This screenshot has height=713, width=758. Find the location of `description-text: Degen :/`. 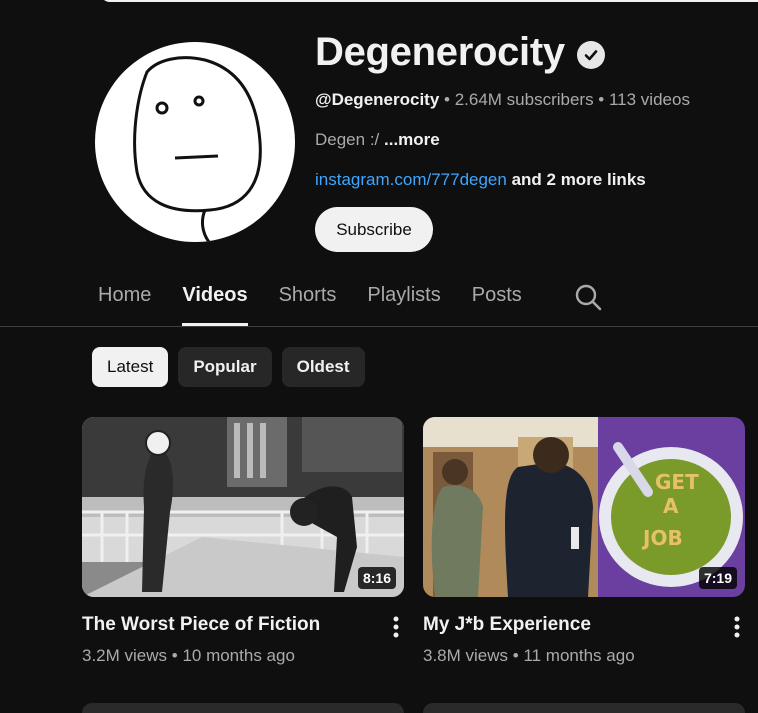

description-text: Degen :/ is located at coordinates (349, 139).